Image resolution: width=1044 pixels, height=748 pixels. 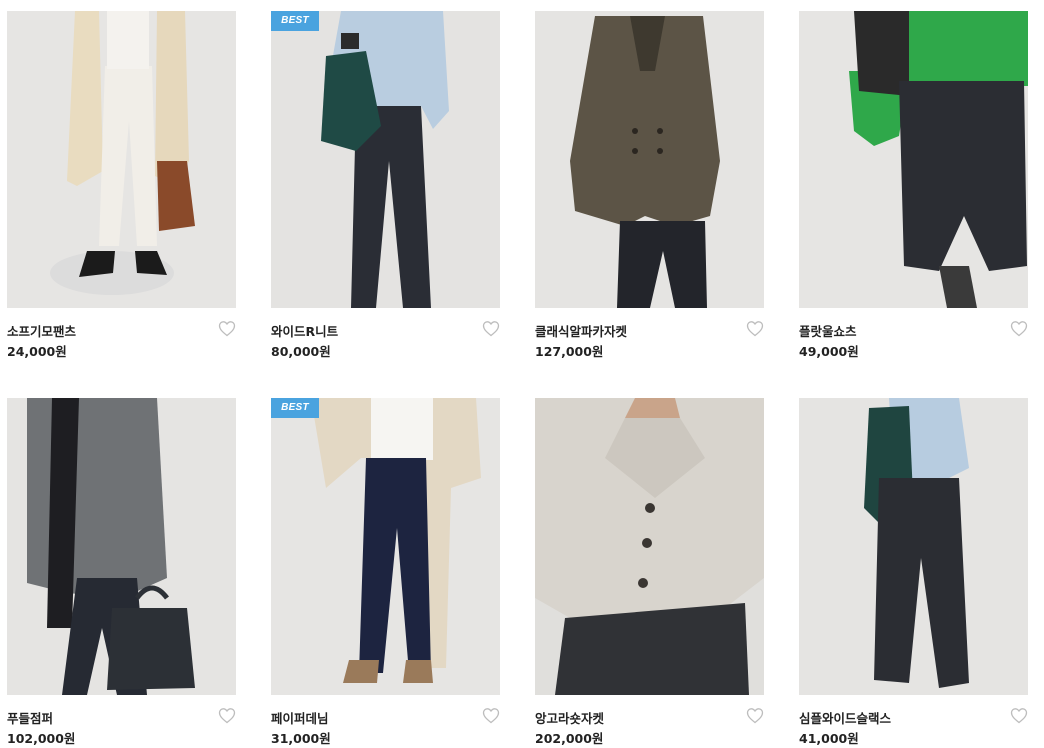 What do you see at coordinates (301, 738) in the screenshot?
I see `product-price: 31,000원` at bounding box center [301, 738].